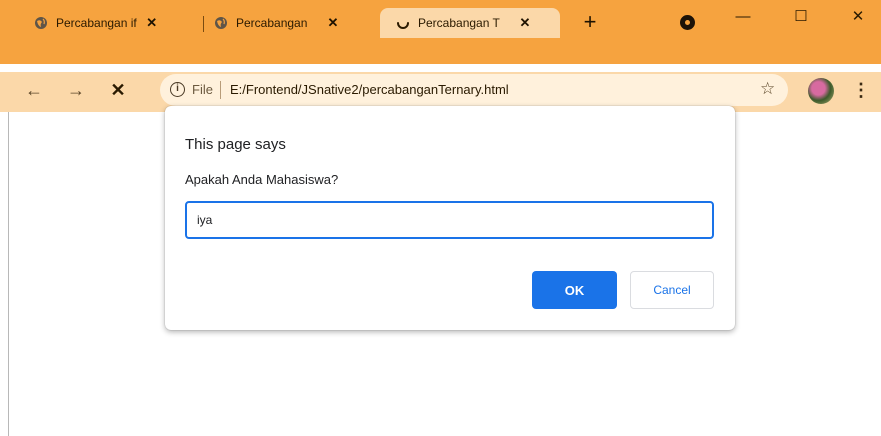  I want to click on dialog-message: Apakah Anda Mahasiswa?, so click(262, 179).